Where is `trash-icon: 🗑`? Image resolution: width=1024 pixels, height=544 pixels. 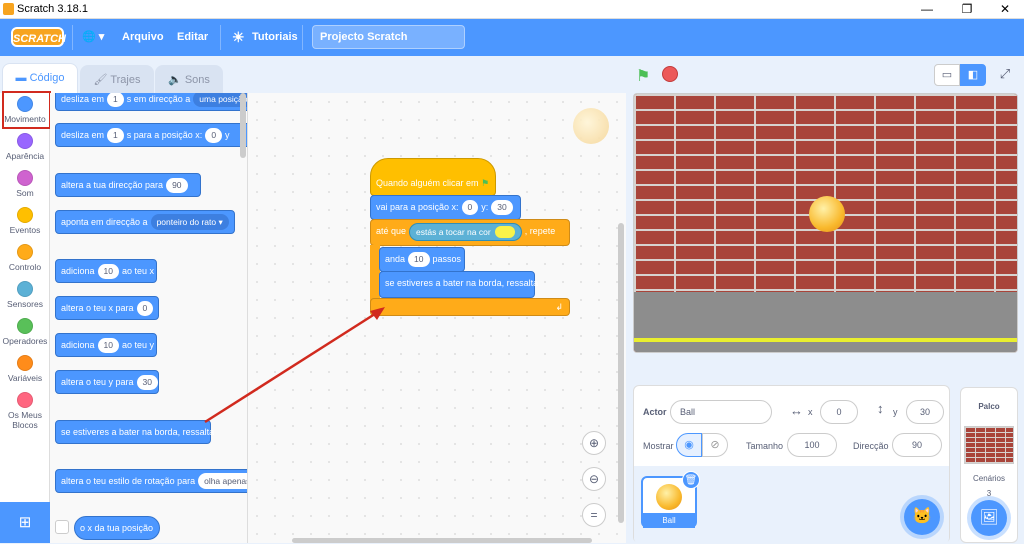 trash-icon: 🗑 is located at coordinates (691, 480).